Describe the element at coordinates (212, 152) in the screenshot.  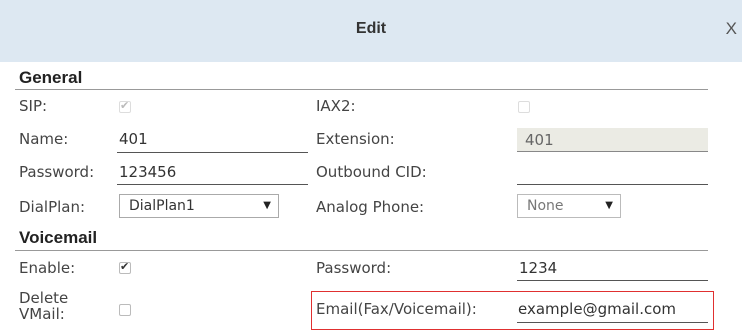
I see `name-input-underline` at that location.